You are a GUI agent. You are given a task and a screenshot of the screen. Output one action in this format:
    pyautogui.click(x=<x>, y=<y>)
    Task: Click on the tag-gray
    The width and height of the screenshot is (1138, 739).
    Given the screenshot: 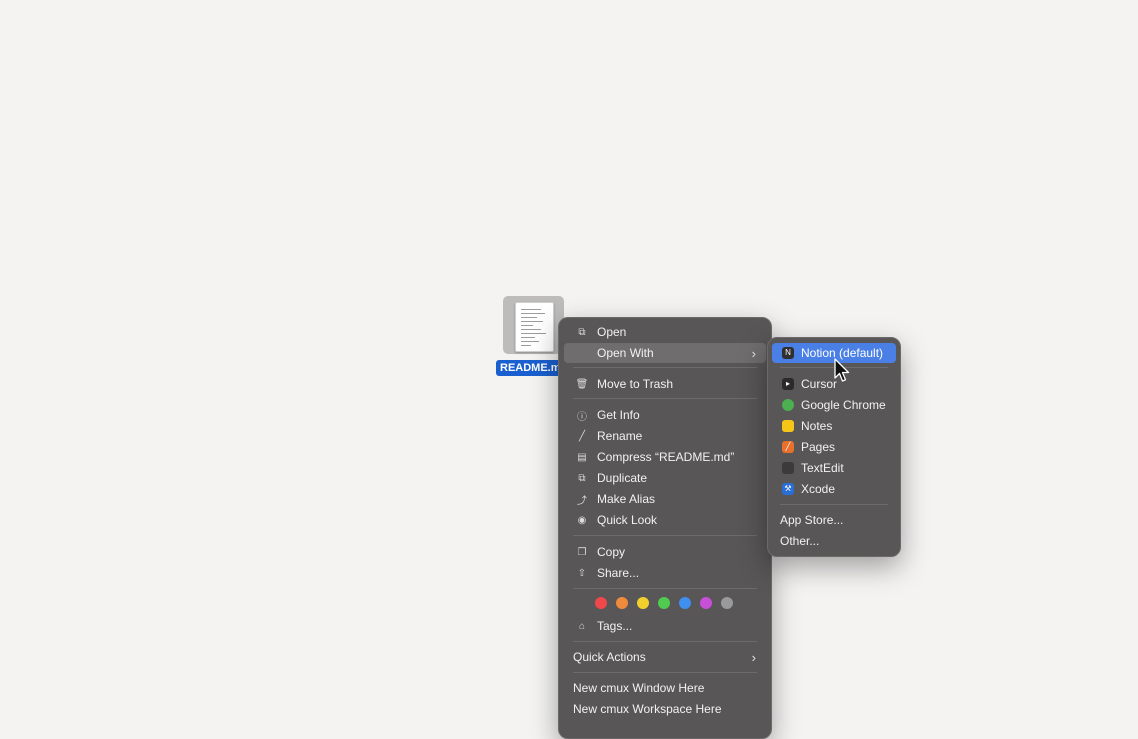 What is the action you would take?
    pyautogui.click(x=727, y=603)
    